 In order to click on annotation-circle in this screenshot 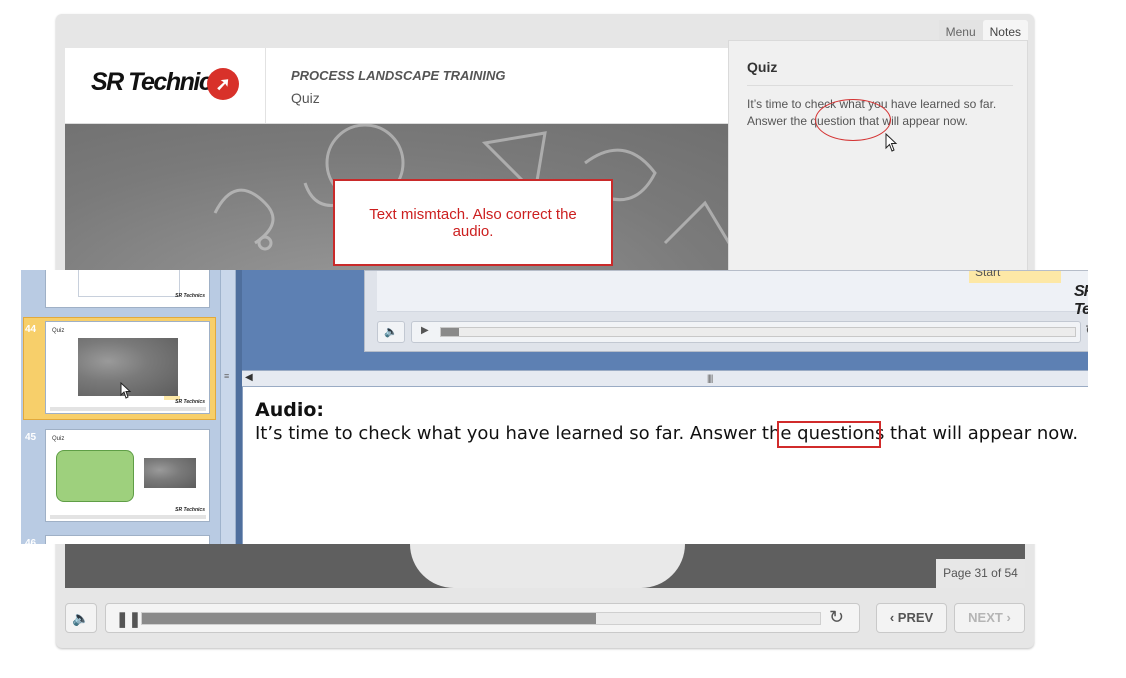, I will do `click(853, 120)`.